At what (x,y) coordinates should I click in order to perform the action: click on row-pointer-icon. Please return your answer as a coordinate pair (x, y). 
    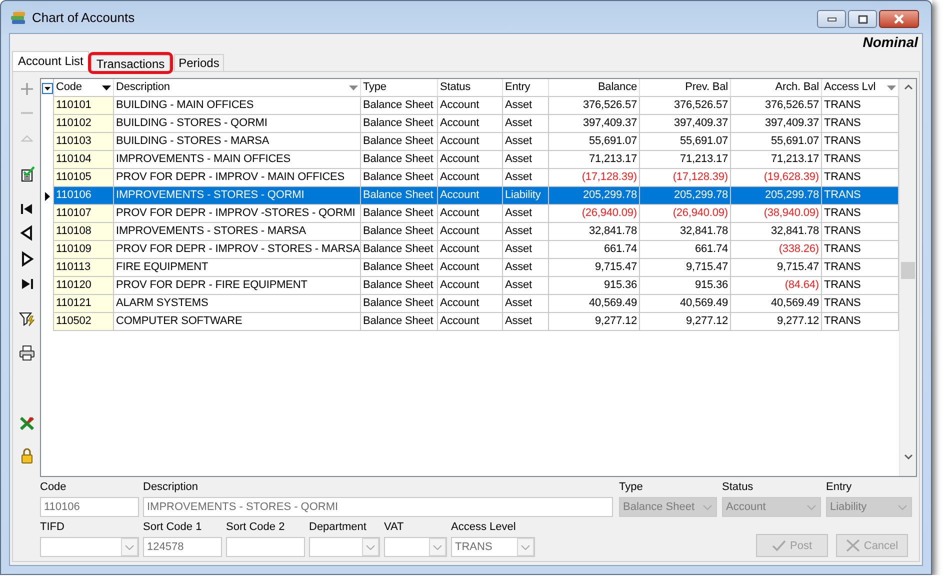
    Looking at the image, I should click on (47, 196).